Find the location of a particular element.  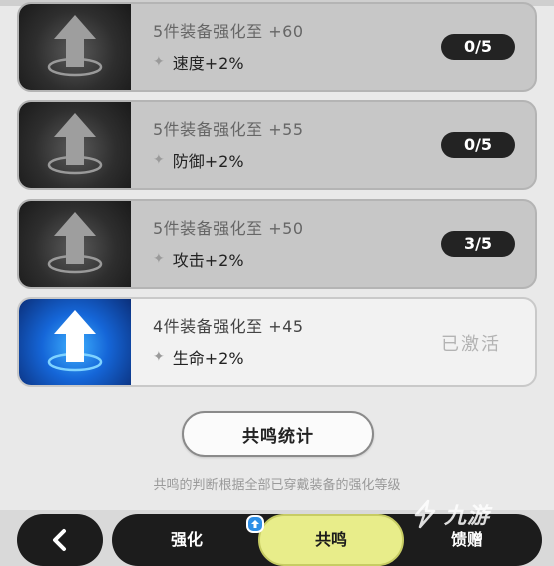

tab-resonance: 共鸣 is located at coordinates (331, 540).